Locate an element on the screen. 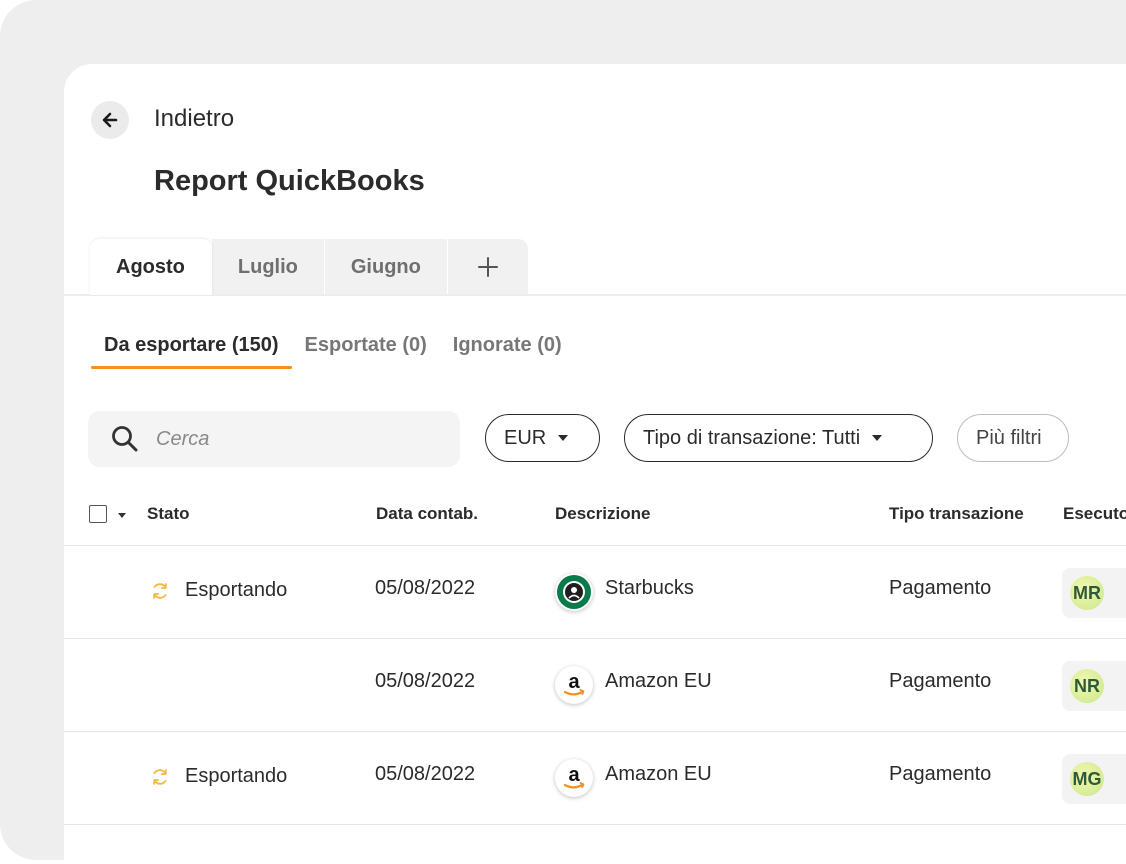 This screenshot has height=864, width=1126. month-tabs: Agosto Luglio Giugno is located at coordinates (309, 267).